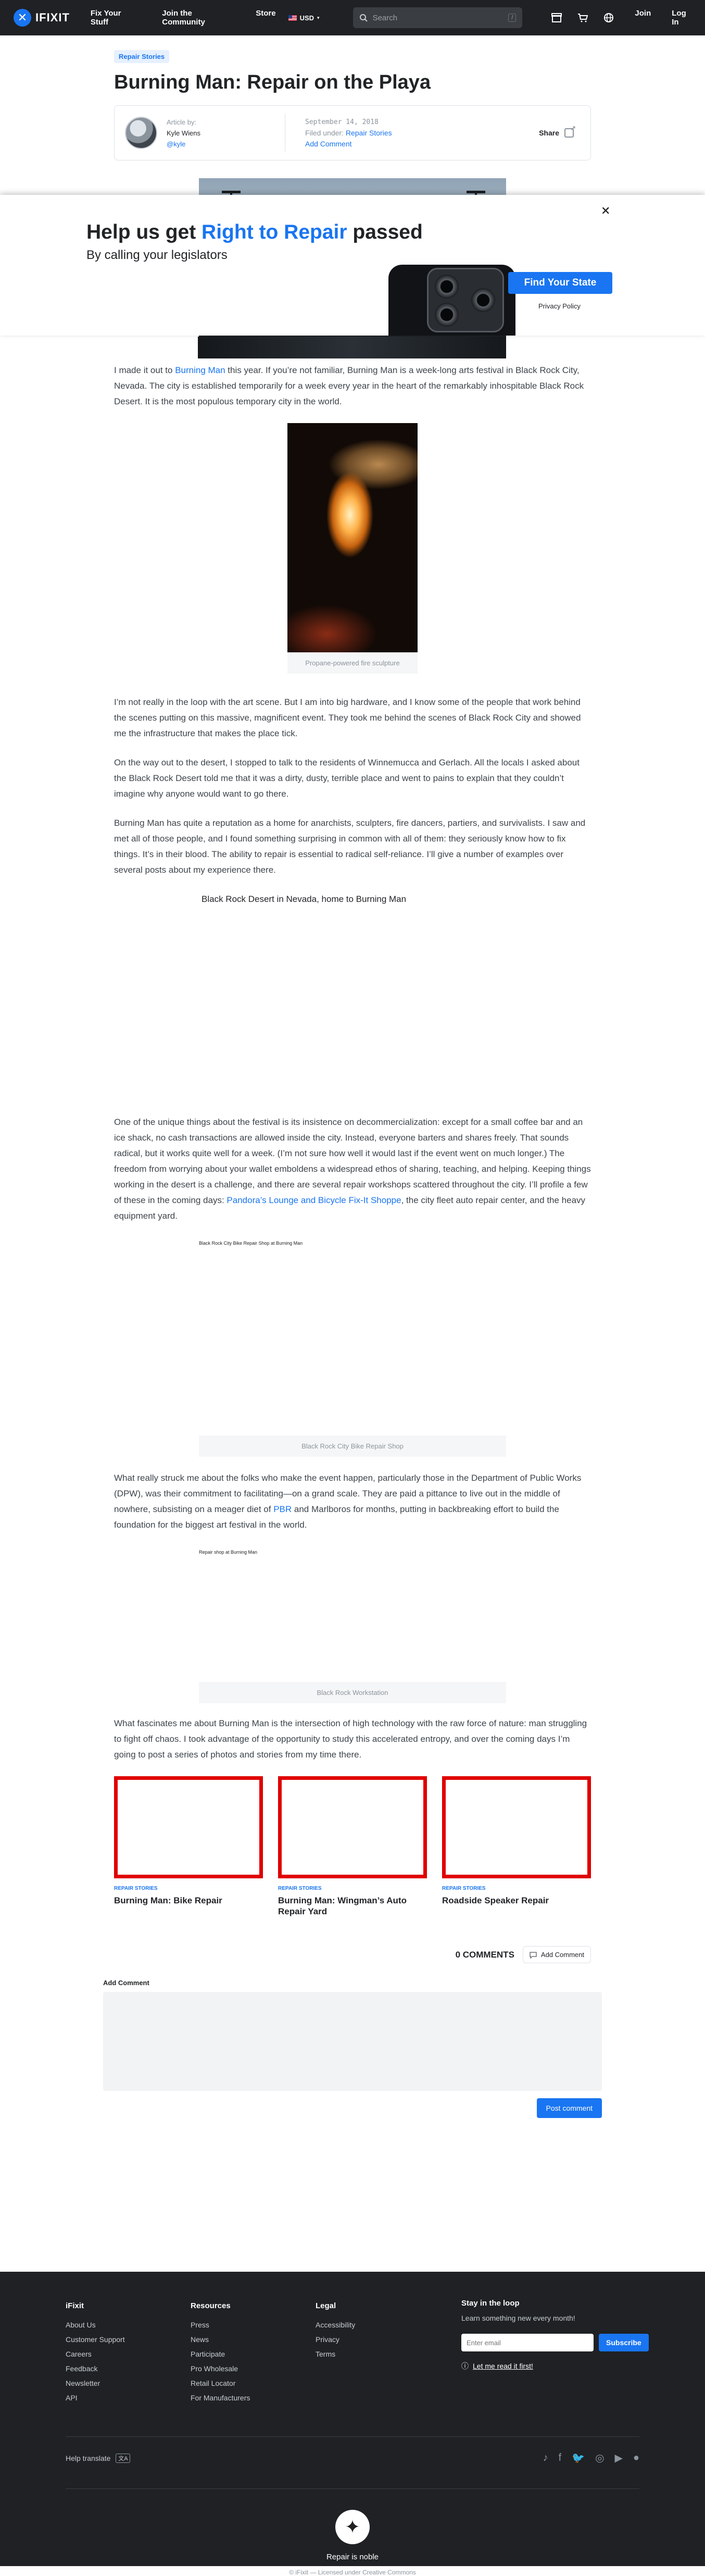 This screenshot has height=2576, width=705. What do you see at coordinates (113, 18) in the screenshot?
I see `nav-link-fix-your-stuff: Fix Your Stuff` at bounding box center [113, 18].